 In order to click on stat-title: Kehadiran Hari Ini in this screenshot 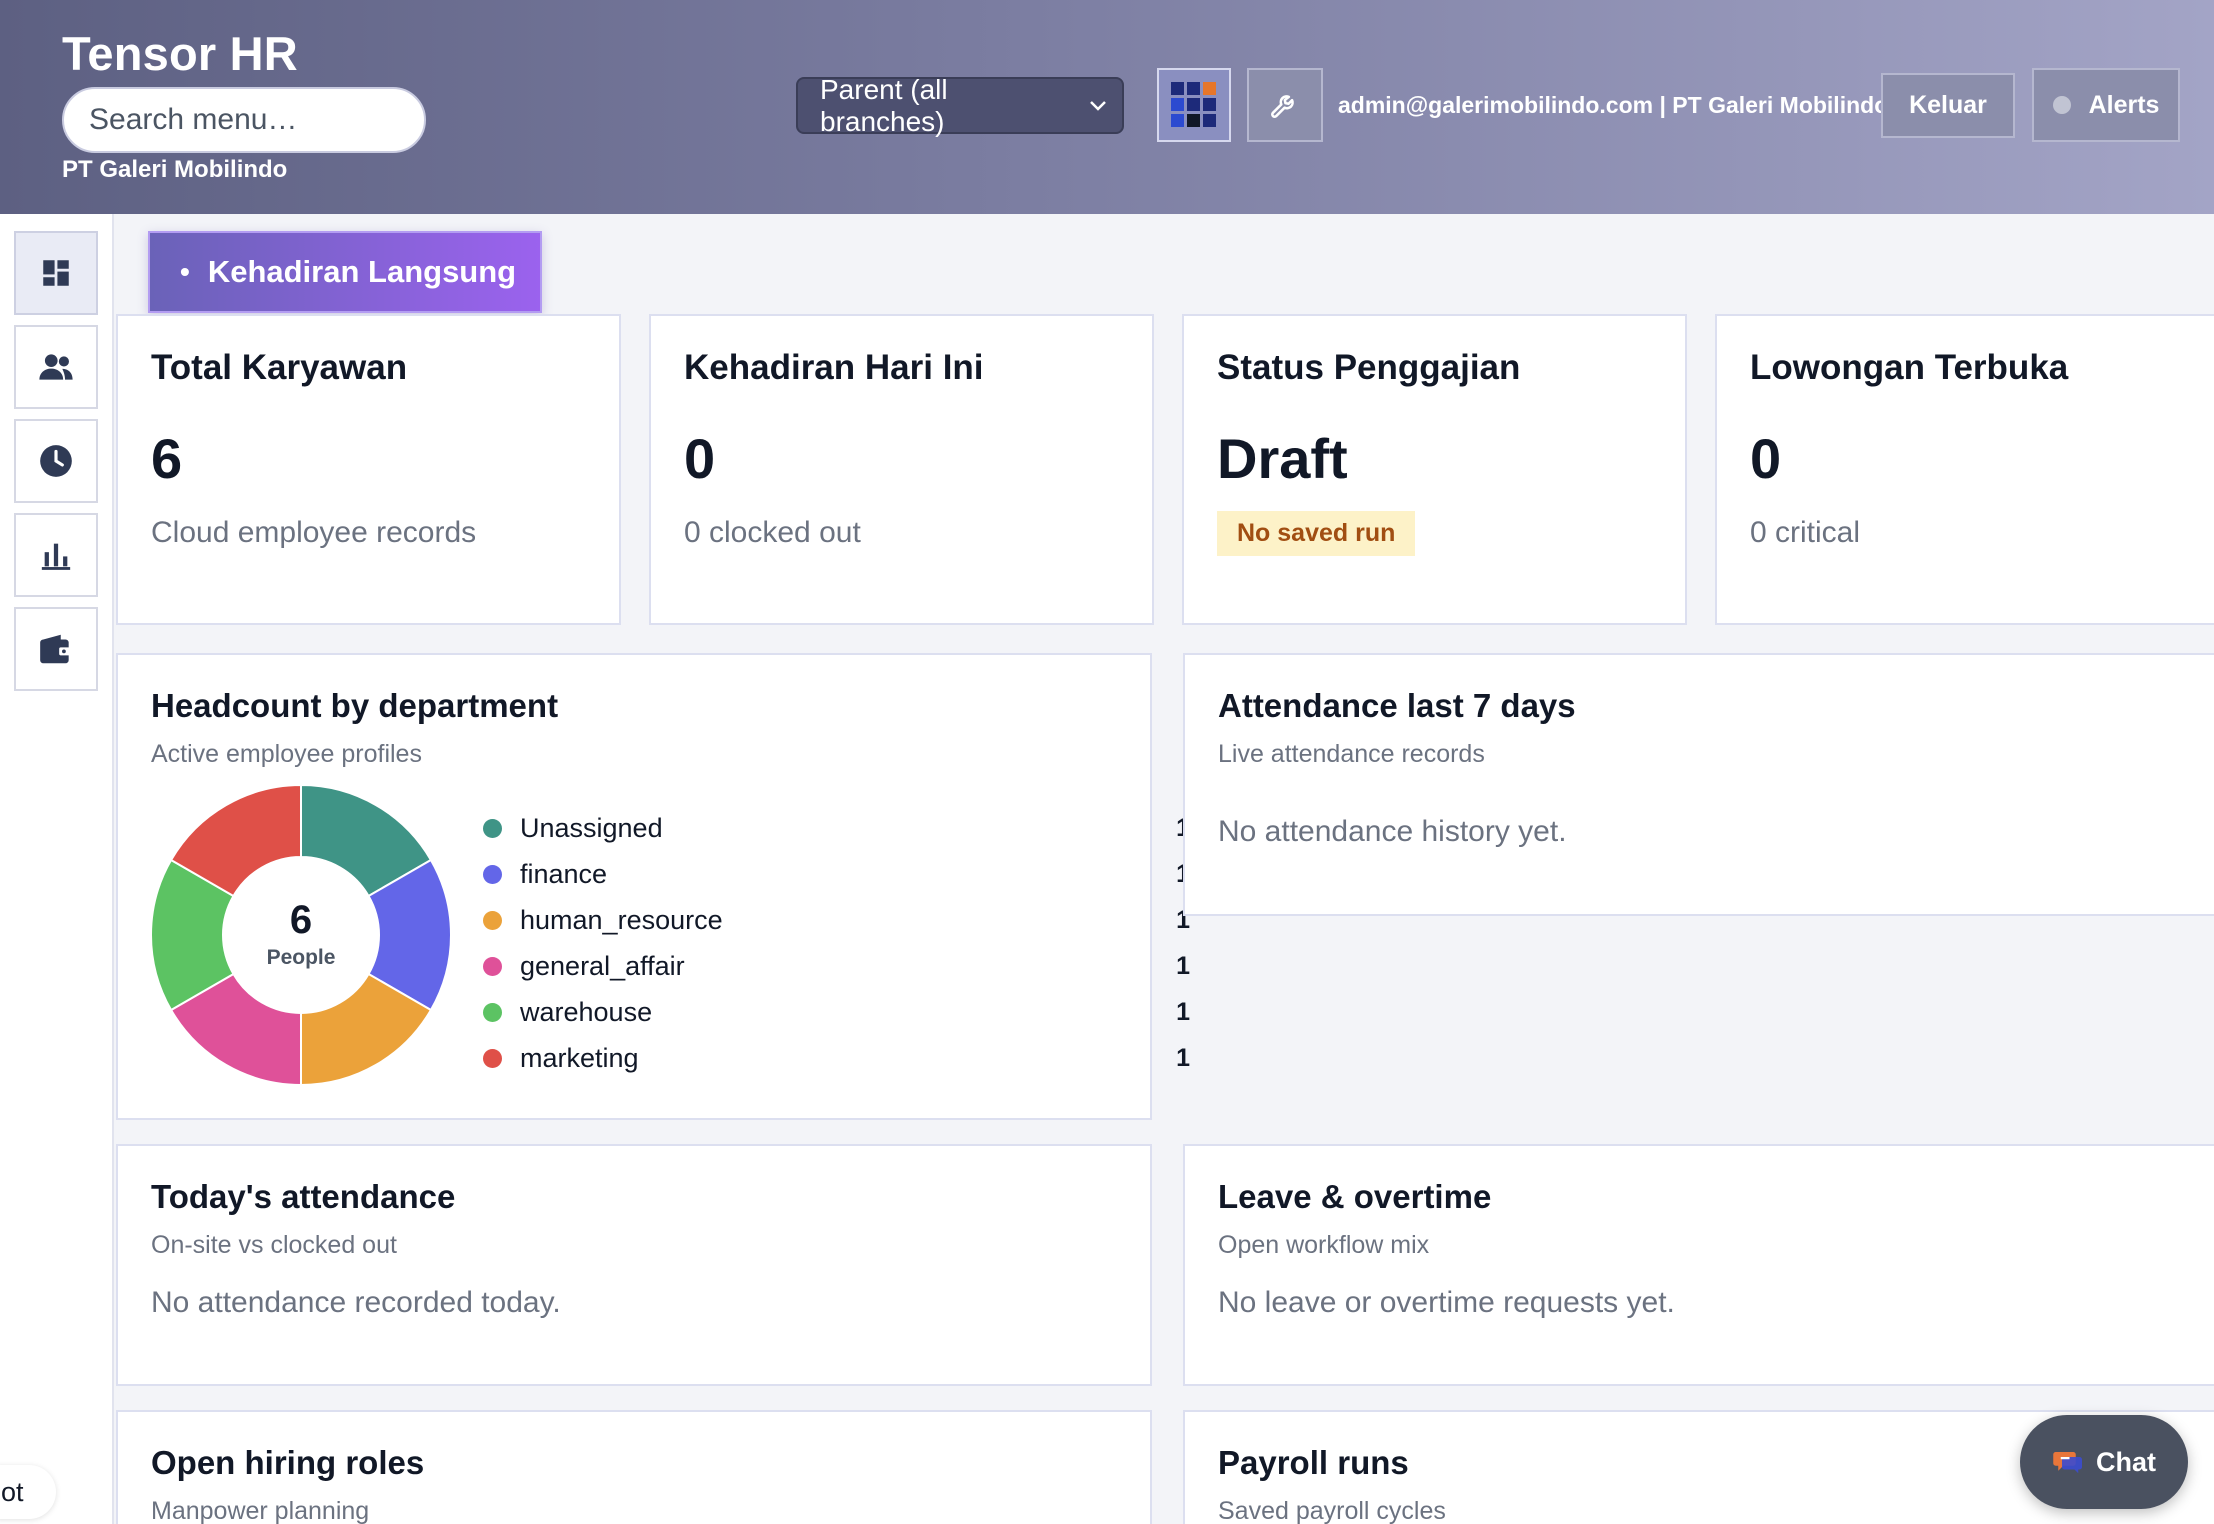, I will do `click(834, 367)`.